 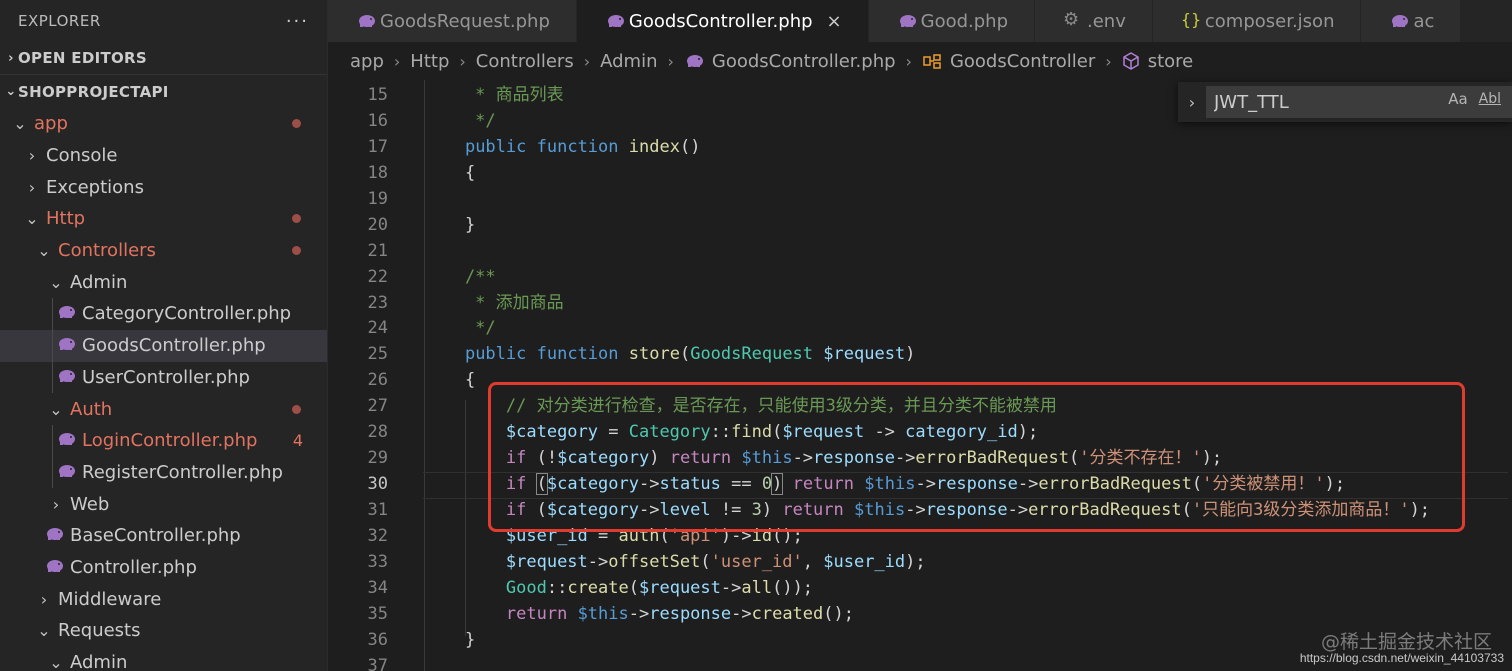 What do you see at coordinates (1171, 61) in the screenshot?
I see `breadcrumb-item: store` at bounding box center [1171, 61].